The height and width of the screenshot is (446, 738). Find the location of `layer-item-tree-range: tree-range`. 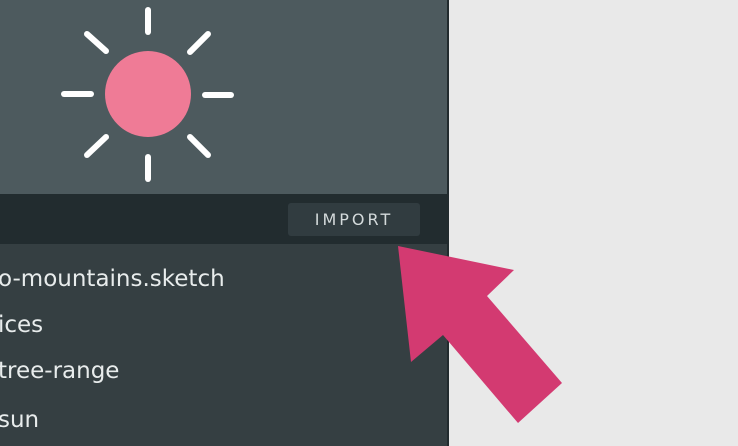

layer-item-tree-range: tree-range is located at coordinates (59, 371).